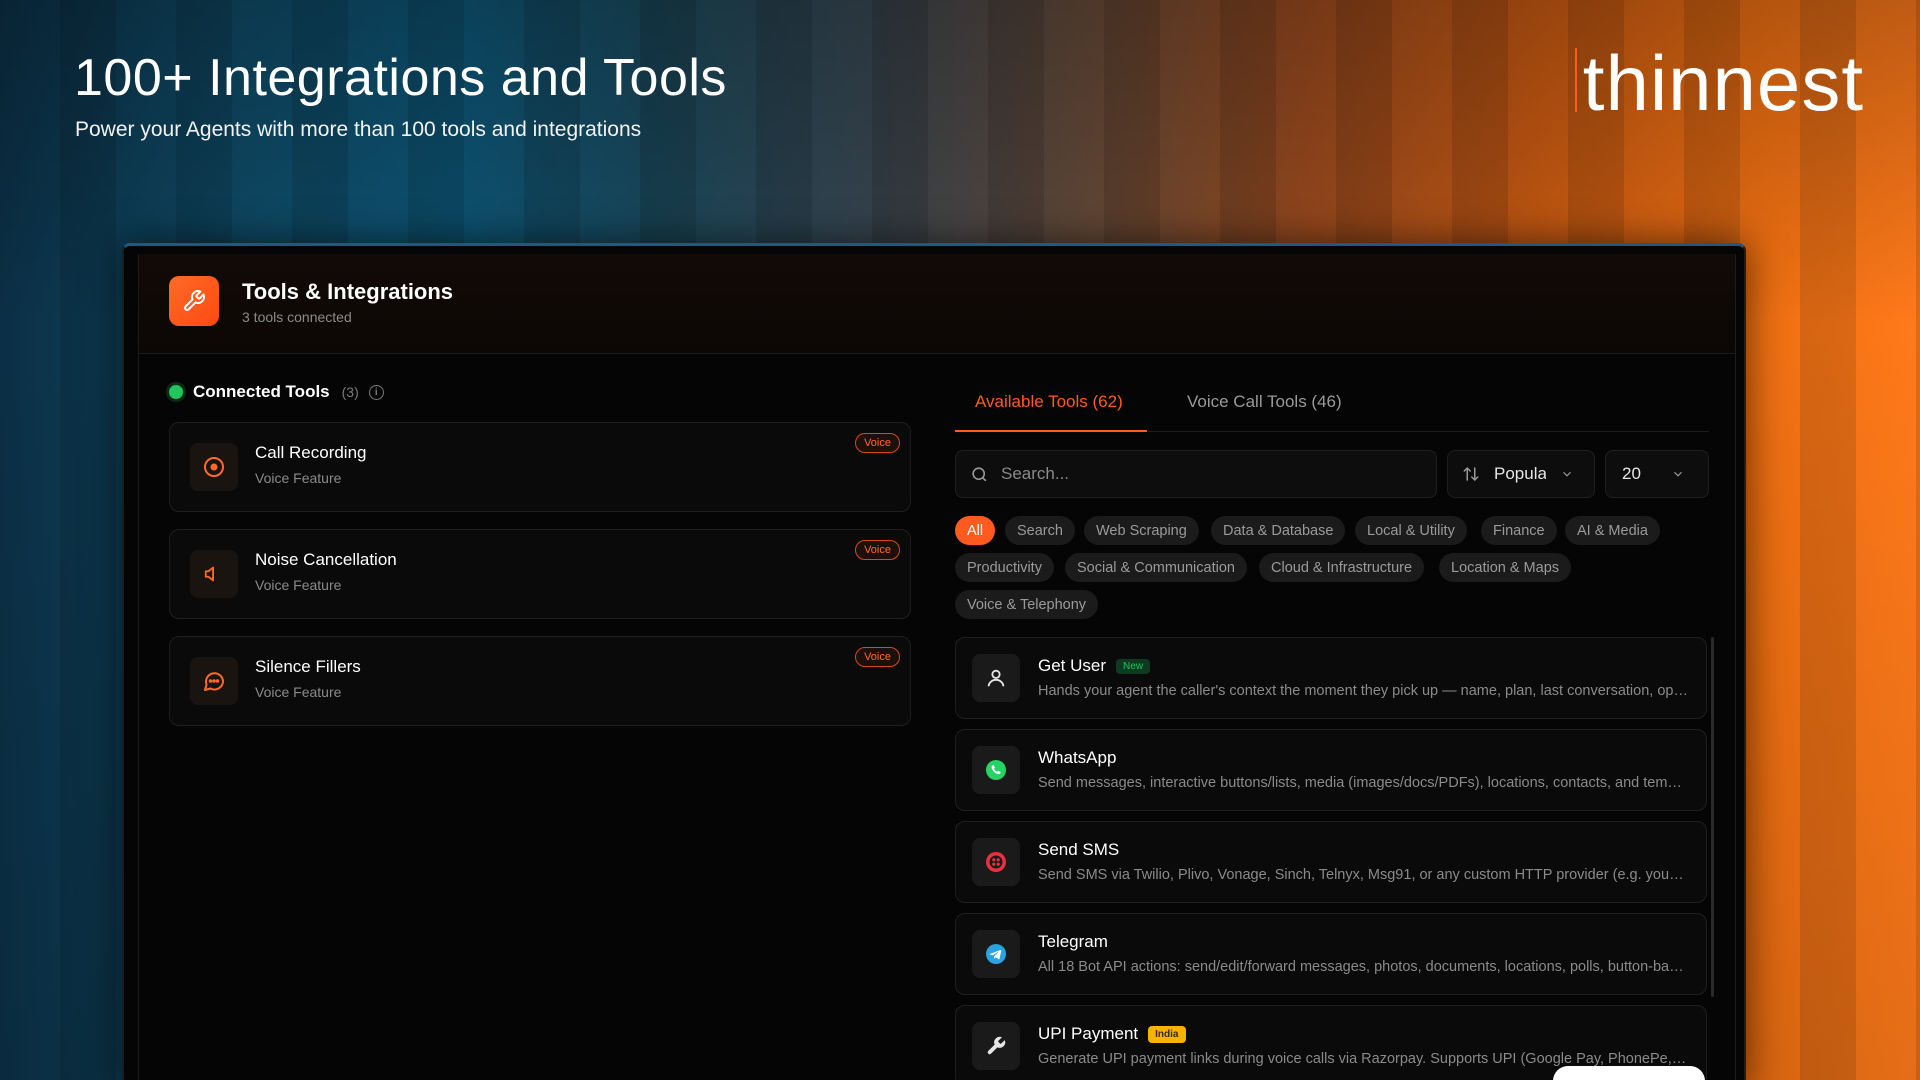  What do you see at coordinates (214, 574) in the screenshot?
I see `speaker-icon` at bounding box center [214, 574].